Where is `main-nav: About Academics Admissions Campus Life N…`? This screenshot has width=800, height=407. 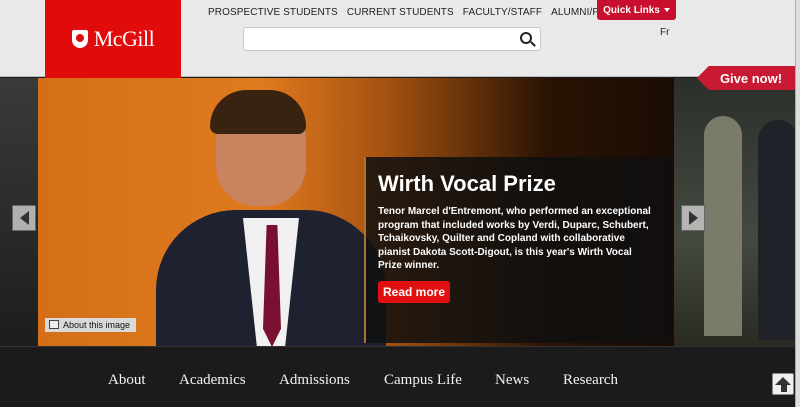
main-nav: About Academics Admissions Campus Life N… is located at coordinates (400, 376).